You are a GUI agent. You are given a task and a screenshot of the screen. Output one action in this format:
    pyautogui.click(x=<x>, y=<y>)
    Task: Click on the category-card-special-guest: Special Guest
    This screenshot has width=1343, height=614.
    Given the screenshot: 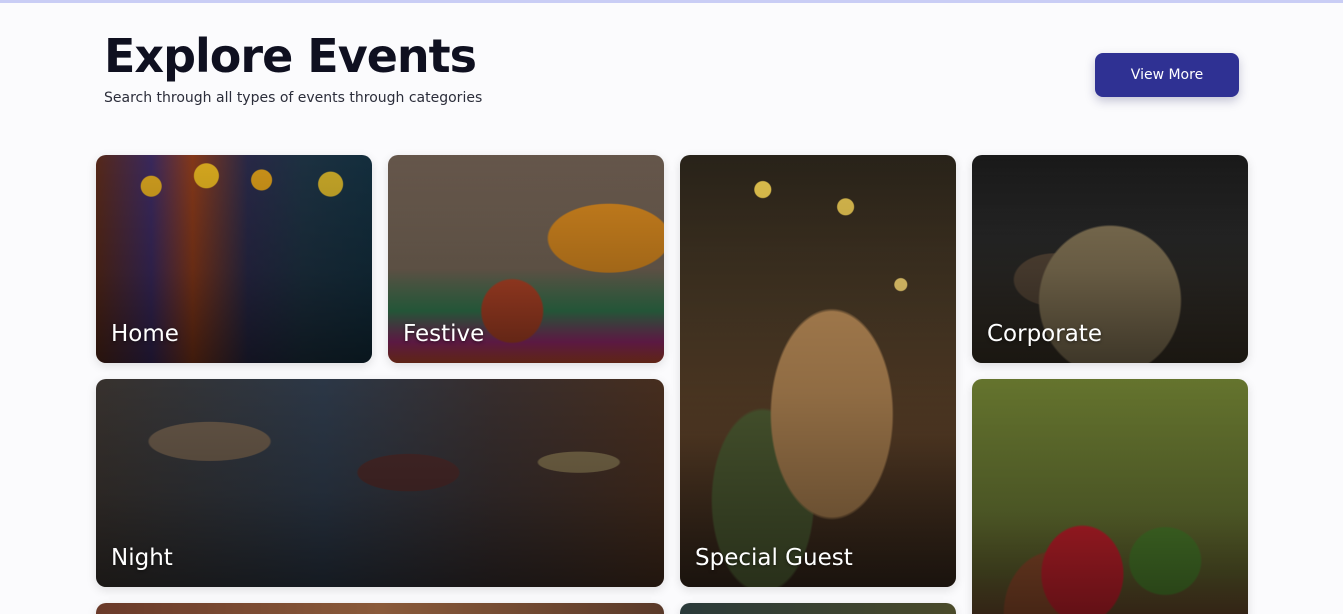 What is the action you would take?
    pyautogui.click(x=818, y=371)
    